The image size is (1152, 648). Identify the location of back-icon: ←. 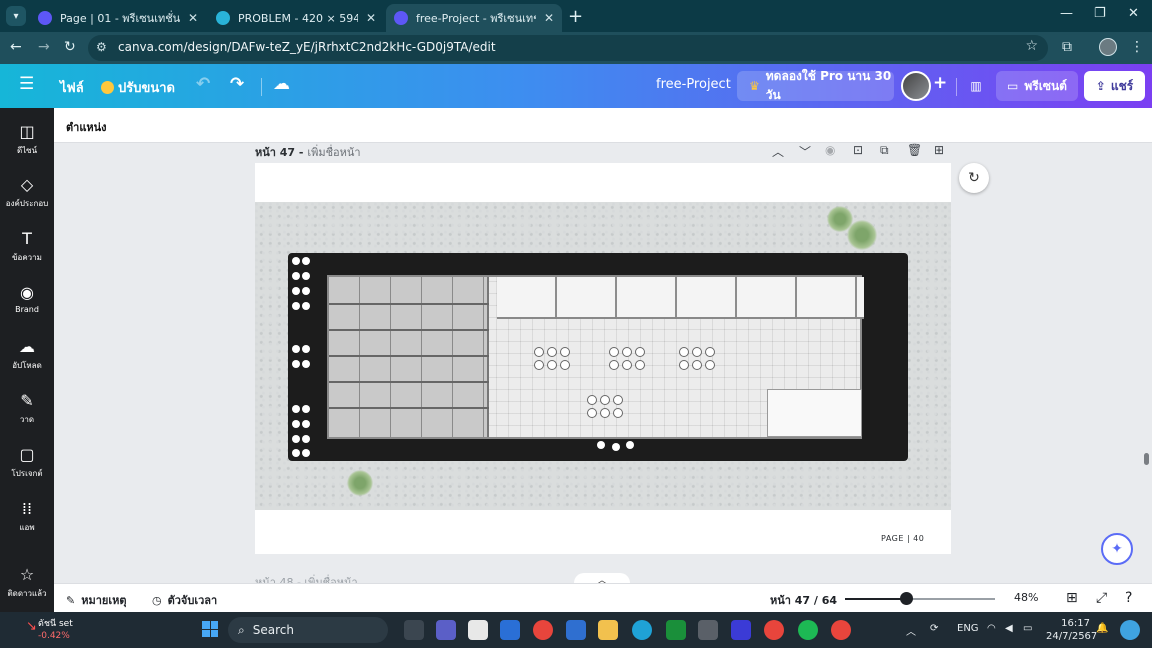
(16, 47).